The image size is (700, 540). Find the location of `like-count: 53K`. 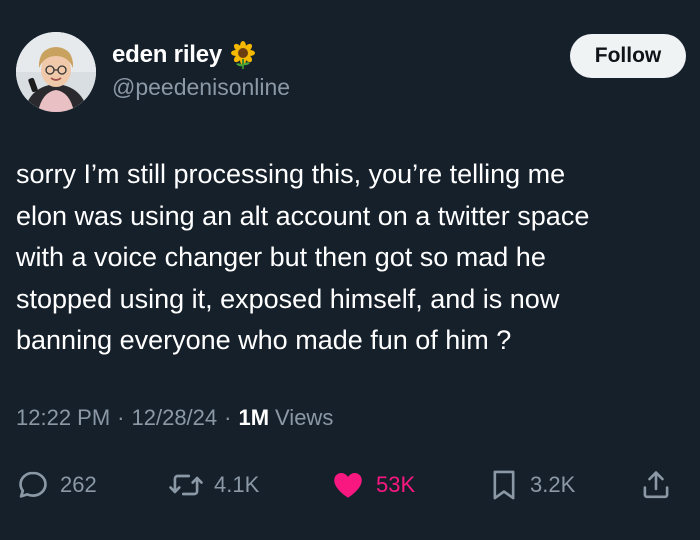

like-count: 53K is located at coordinates (396, 484).